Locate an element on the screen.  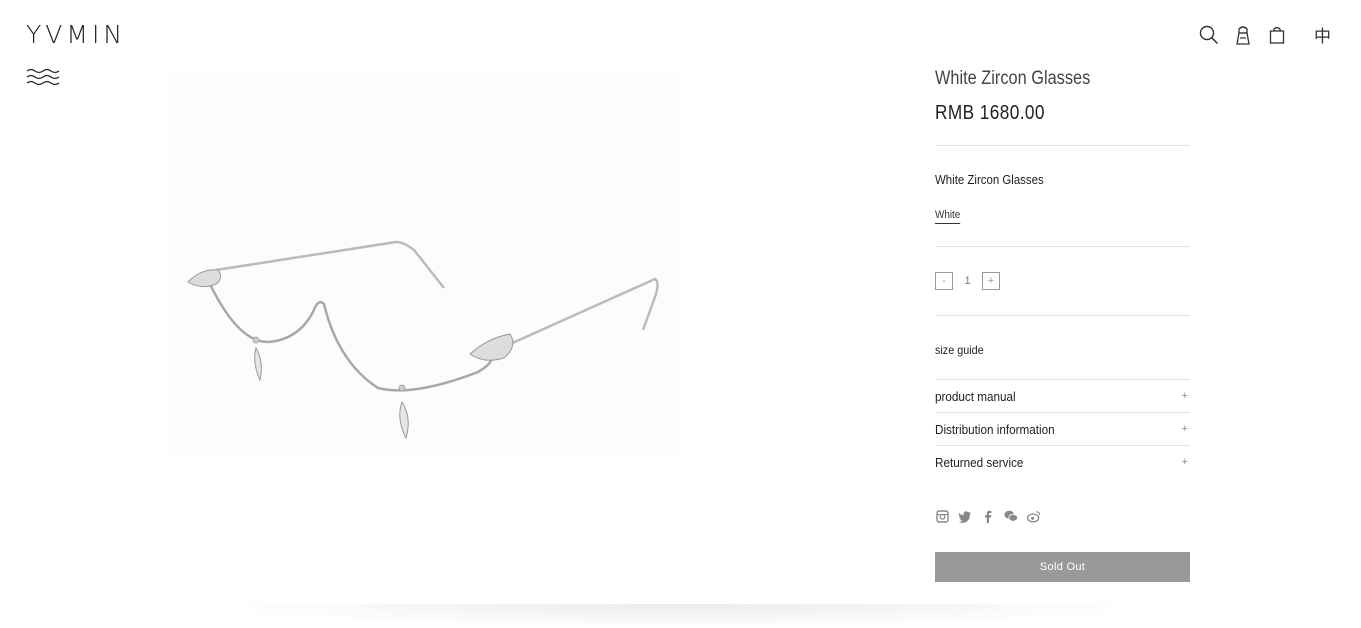
quantity-stepper: - 1 + is located at coordinates (1062, 281).